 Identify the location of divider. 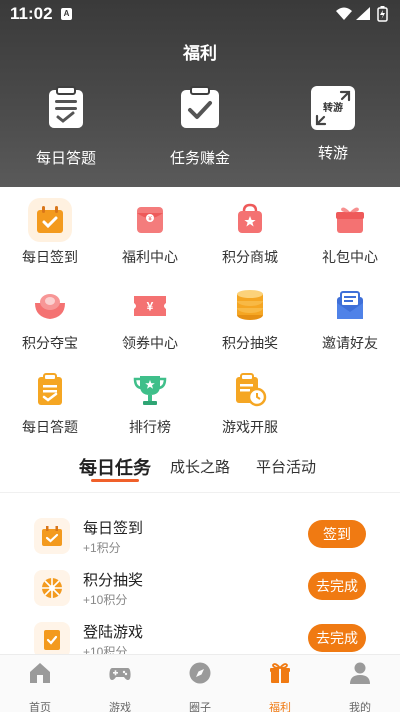
(200, 492).